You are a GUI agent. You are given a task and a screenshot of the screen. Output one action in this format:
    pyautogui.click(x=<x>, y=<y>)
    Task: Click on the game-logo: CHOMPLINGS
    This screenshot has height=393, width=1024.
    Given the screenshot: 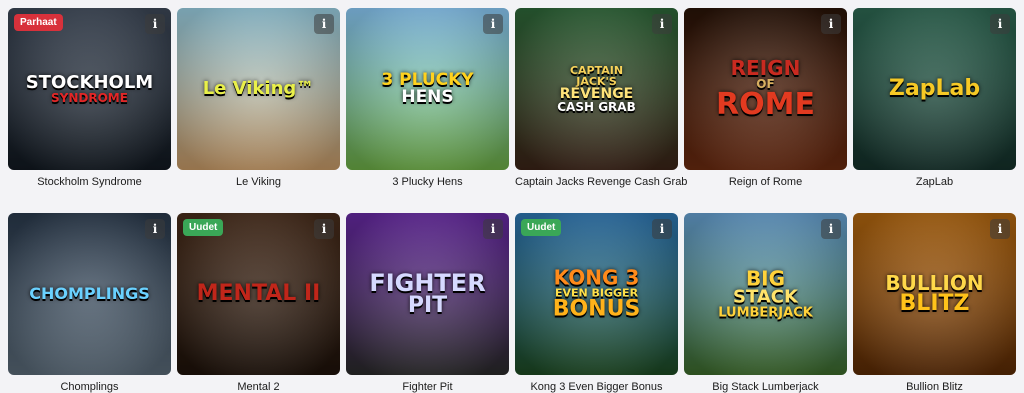 What is the action you would take?
    pyautogui.click(x=89, y=294)
    